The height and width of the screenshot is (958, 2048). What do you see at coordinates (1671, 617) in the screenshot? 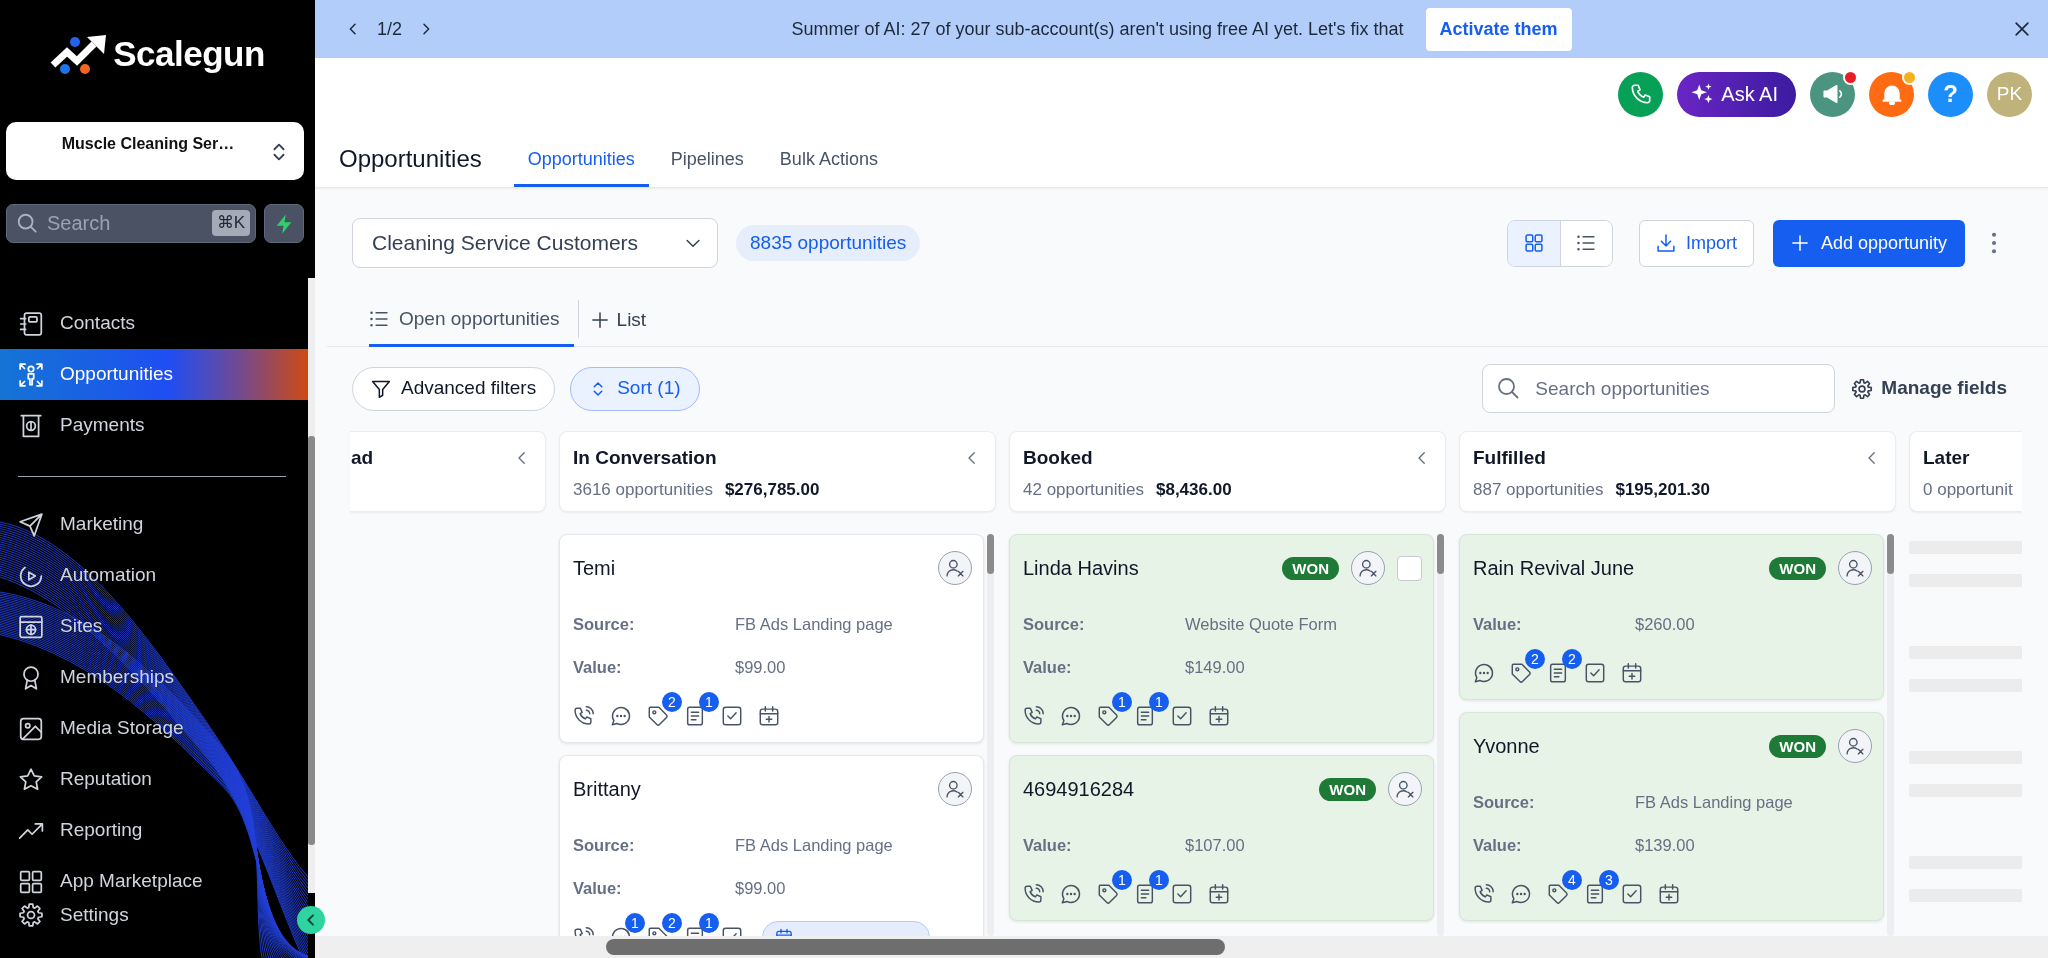
I see `opportunity-card: Rain Revival June WON Value: $260.00 2 2` at bounding box center [1671, 617].